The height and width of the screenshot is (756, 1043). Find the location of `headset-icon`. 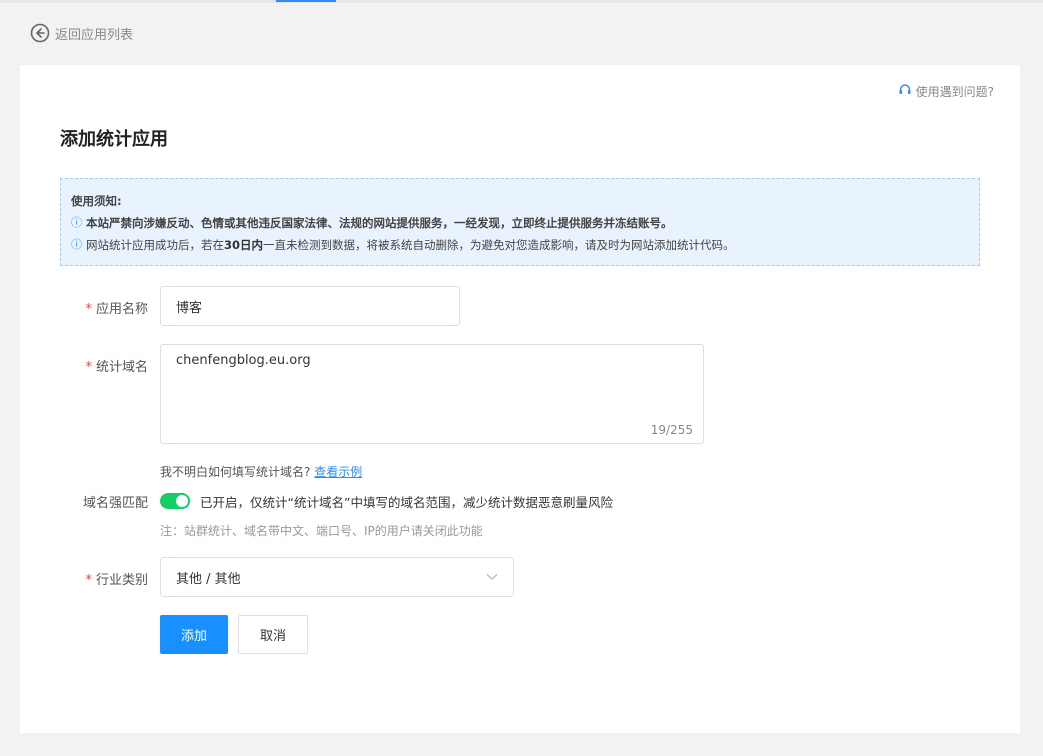

headset-icon is located at coordinates (905, 91).